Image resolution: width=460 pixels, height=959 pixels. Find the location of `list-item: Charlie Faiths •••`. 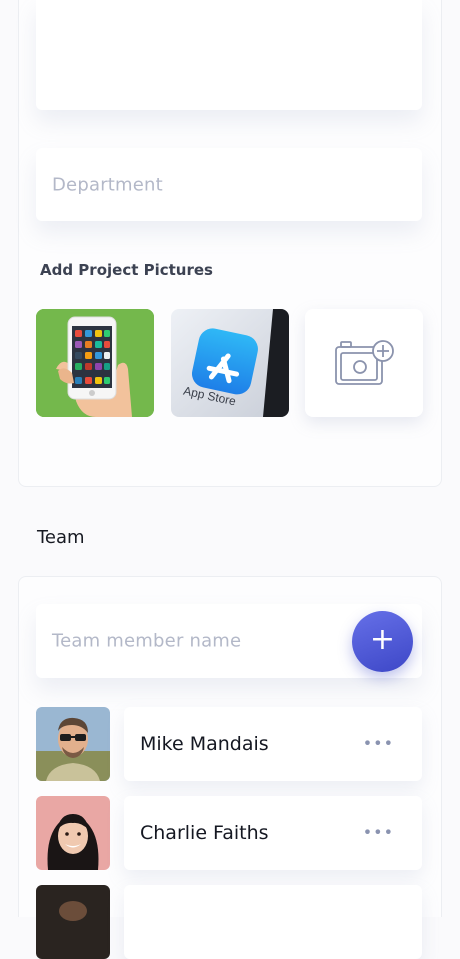

list-item: Charlie Faiths ••• is located at coordinates (273, 833).